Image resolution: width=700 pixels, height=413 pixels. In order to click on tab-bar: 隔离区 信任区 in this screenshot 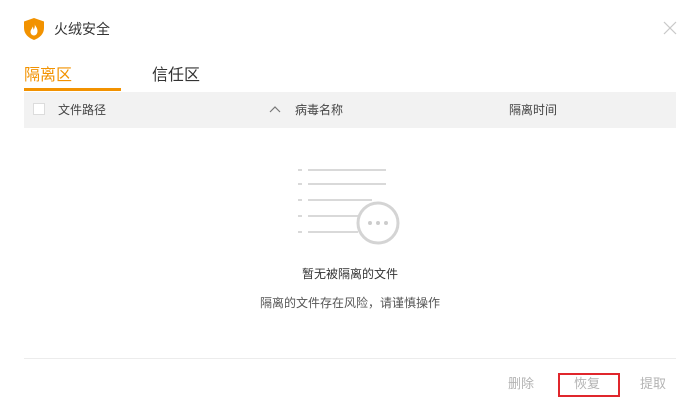, I will do `click(350, 77)`.